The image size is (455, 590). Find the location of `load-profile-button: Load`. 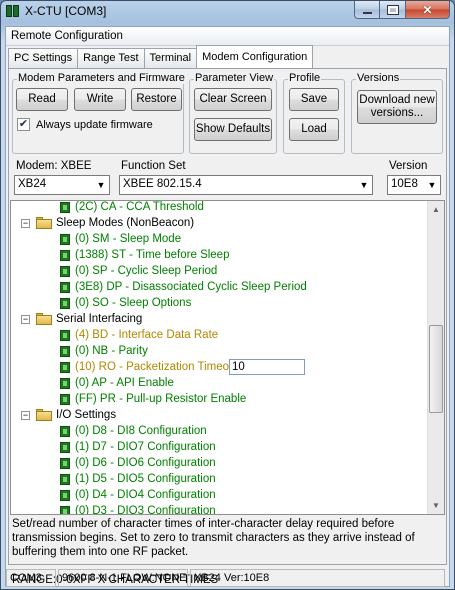

load-profile-button: Load is located at coordinates (314, 129).